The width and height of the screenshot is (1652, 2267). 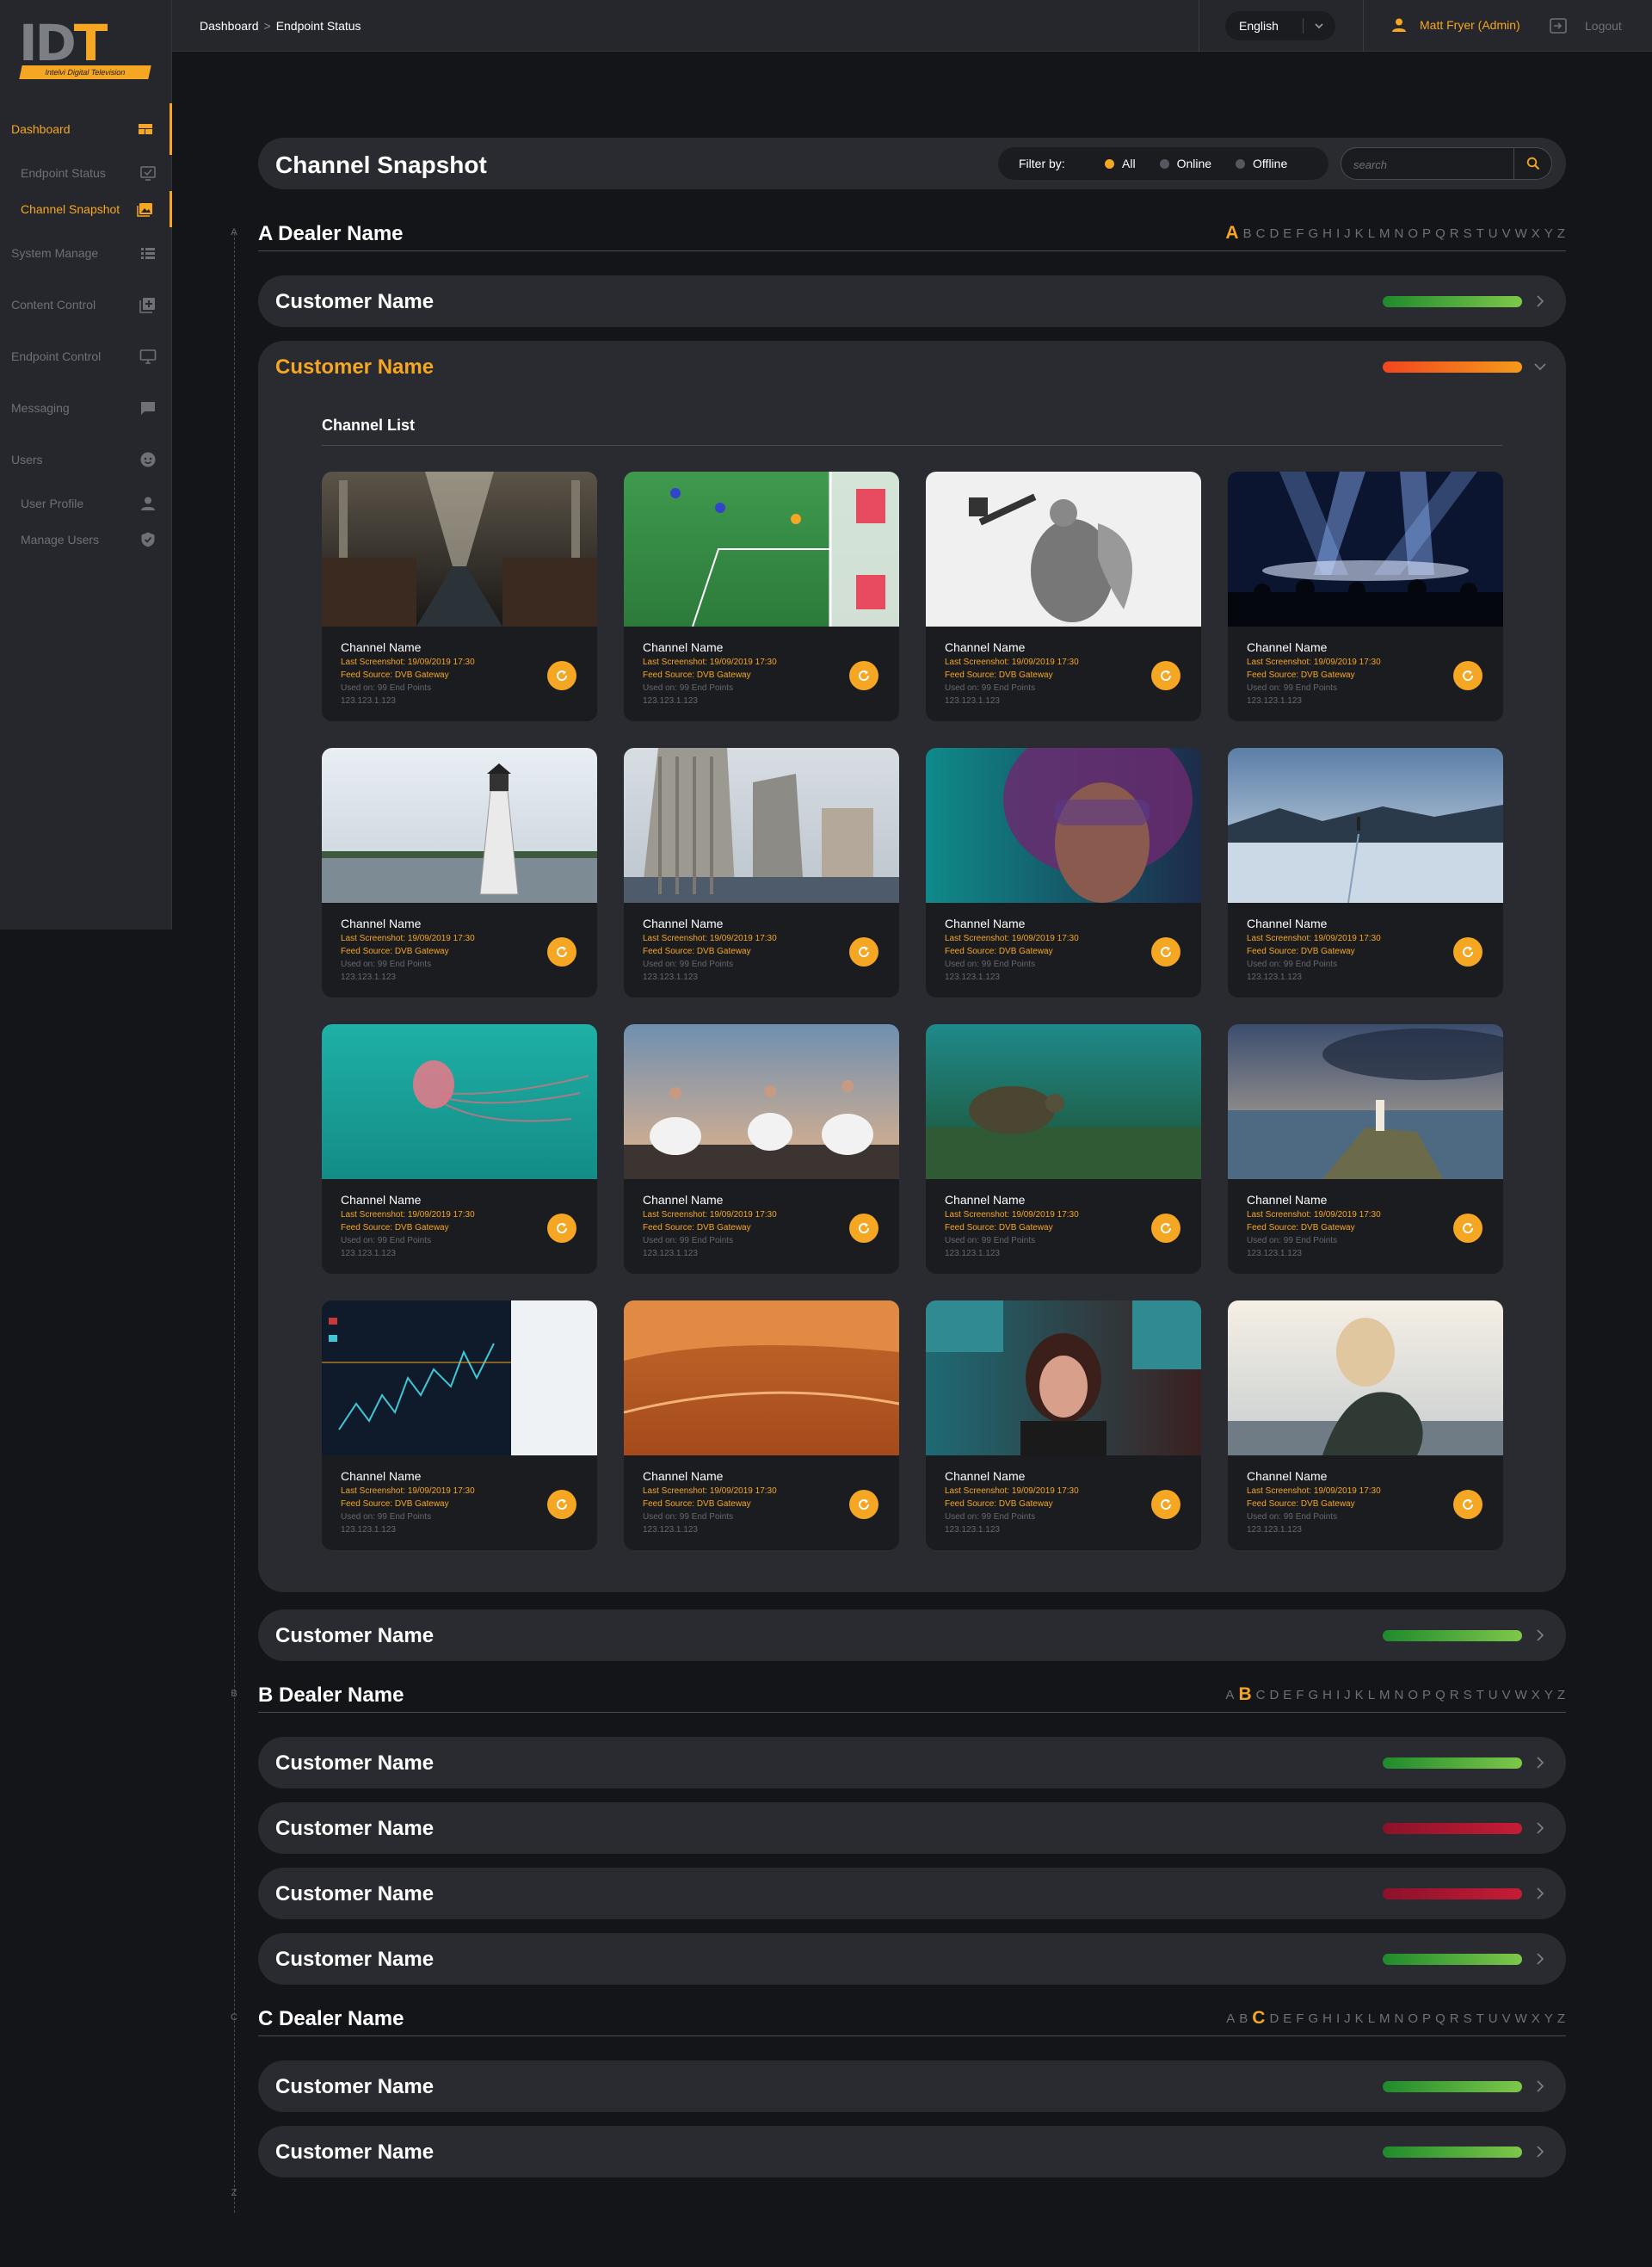 I want to click on sidebar-item-channel-snapshot: Channel Snapshot, so click(x=86, y=209).